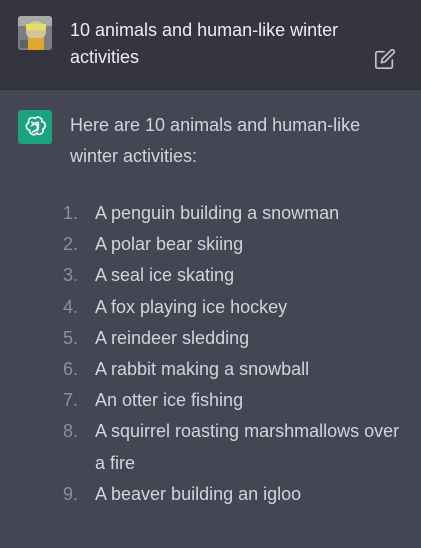  I want to click on openai-logo-glyph, so click(35, 126).